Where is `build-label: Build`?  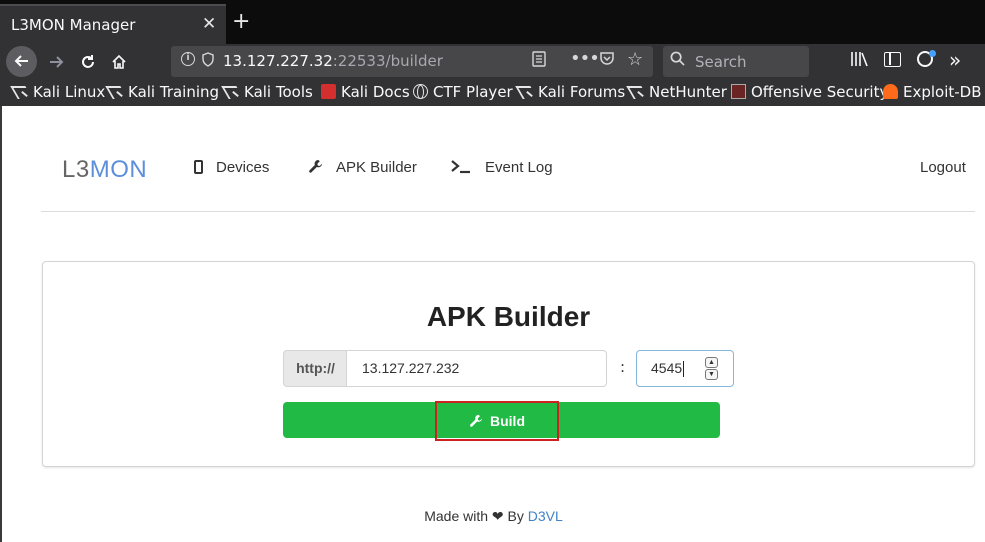 build-label: Build is located at coordinates (507, 421).